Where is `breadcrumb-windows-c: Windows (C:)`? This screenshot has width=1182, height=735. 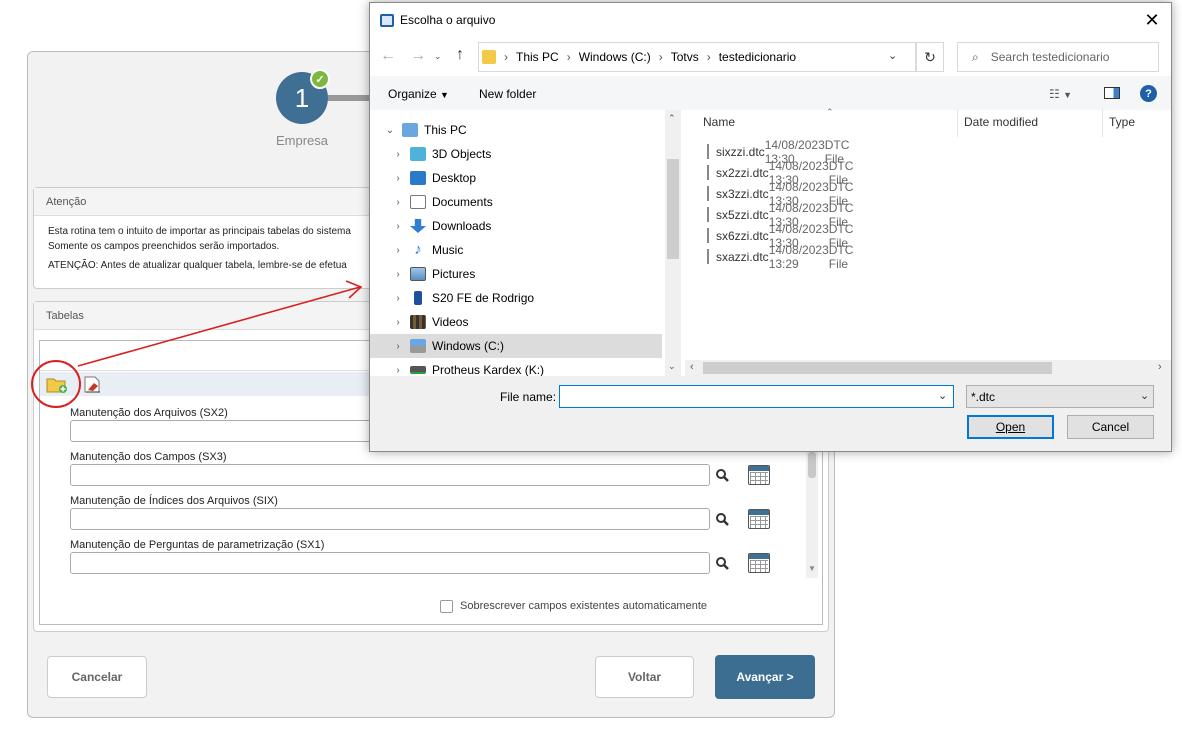 breadcrumb-windows-c: Windows (C:) is located at coordinates (615, 57).